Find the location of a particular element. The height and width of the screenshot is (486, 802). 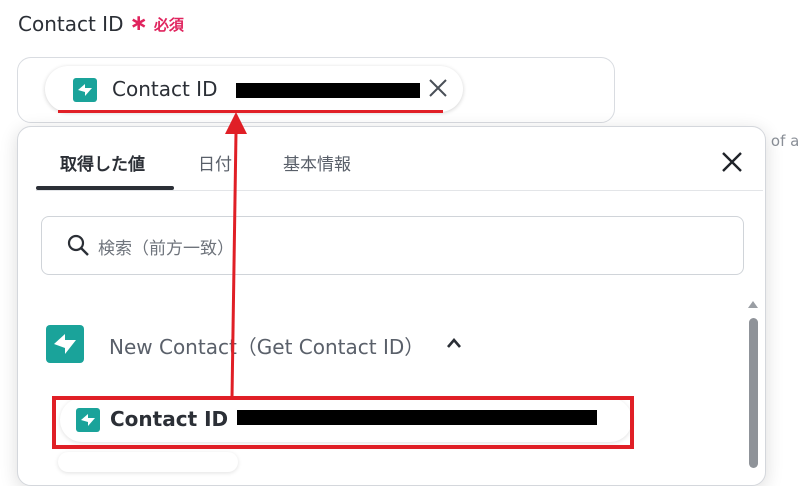

field-label-text: Contact ID is located at coordinates (71, 24).